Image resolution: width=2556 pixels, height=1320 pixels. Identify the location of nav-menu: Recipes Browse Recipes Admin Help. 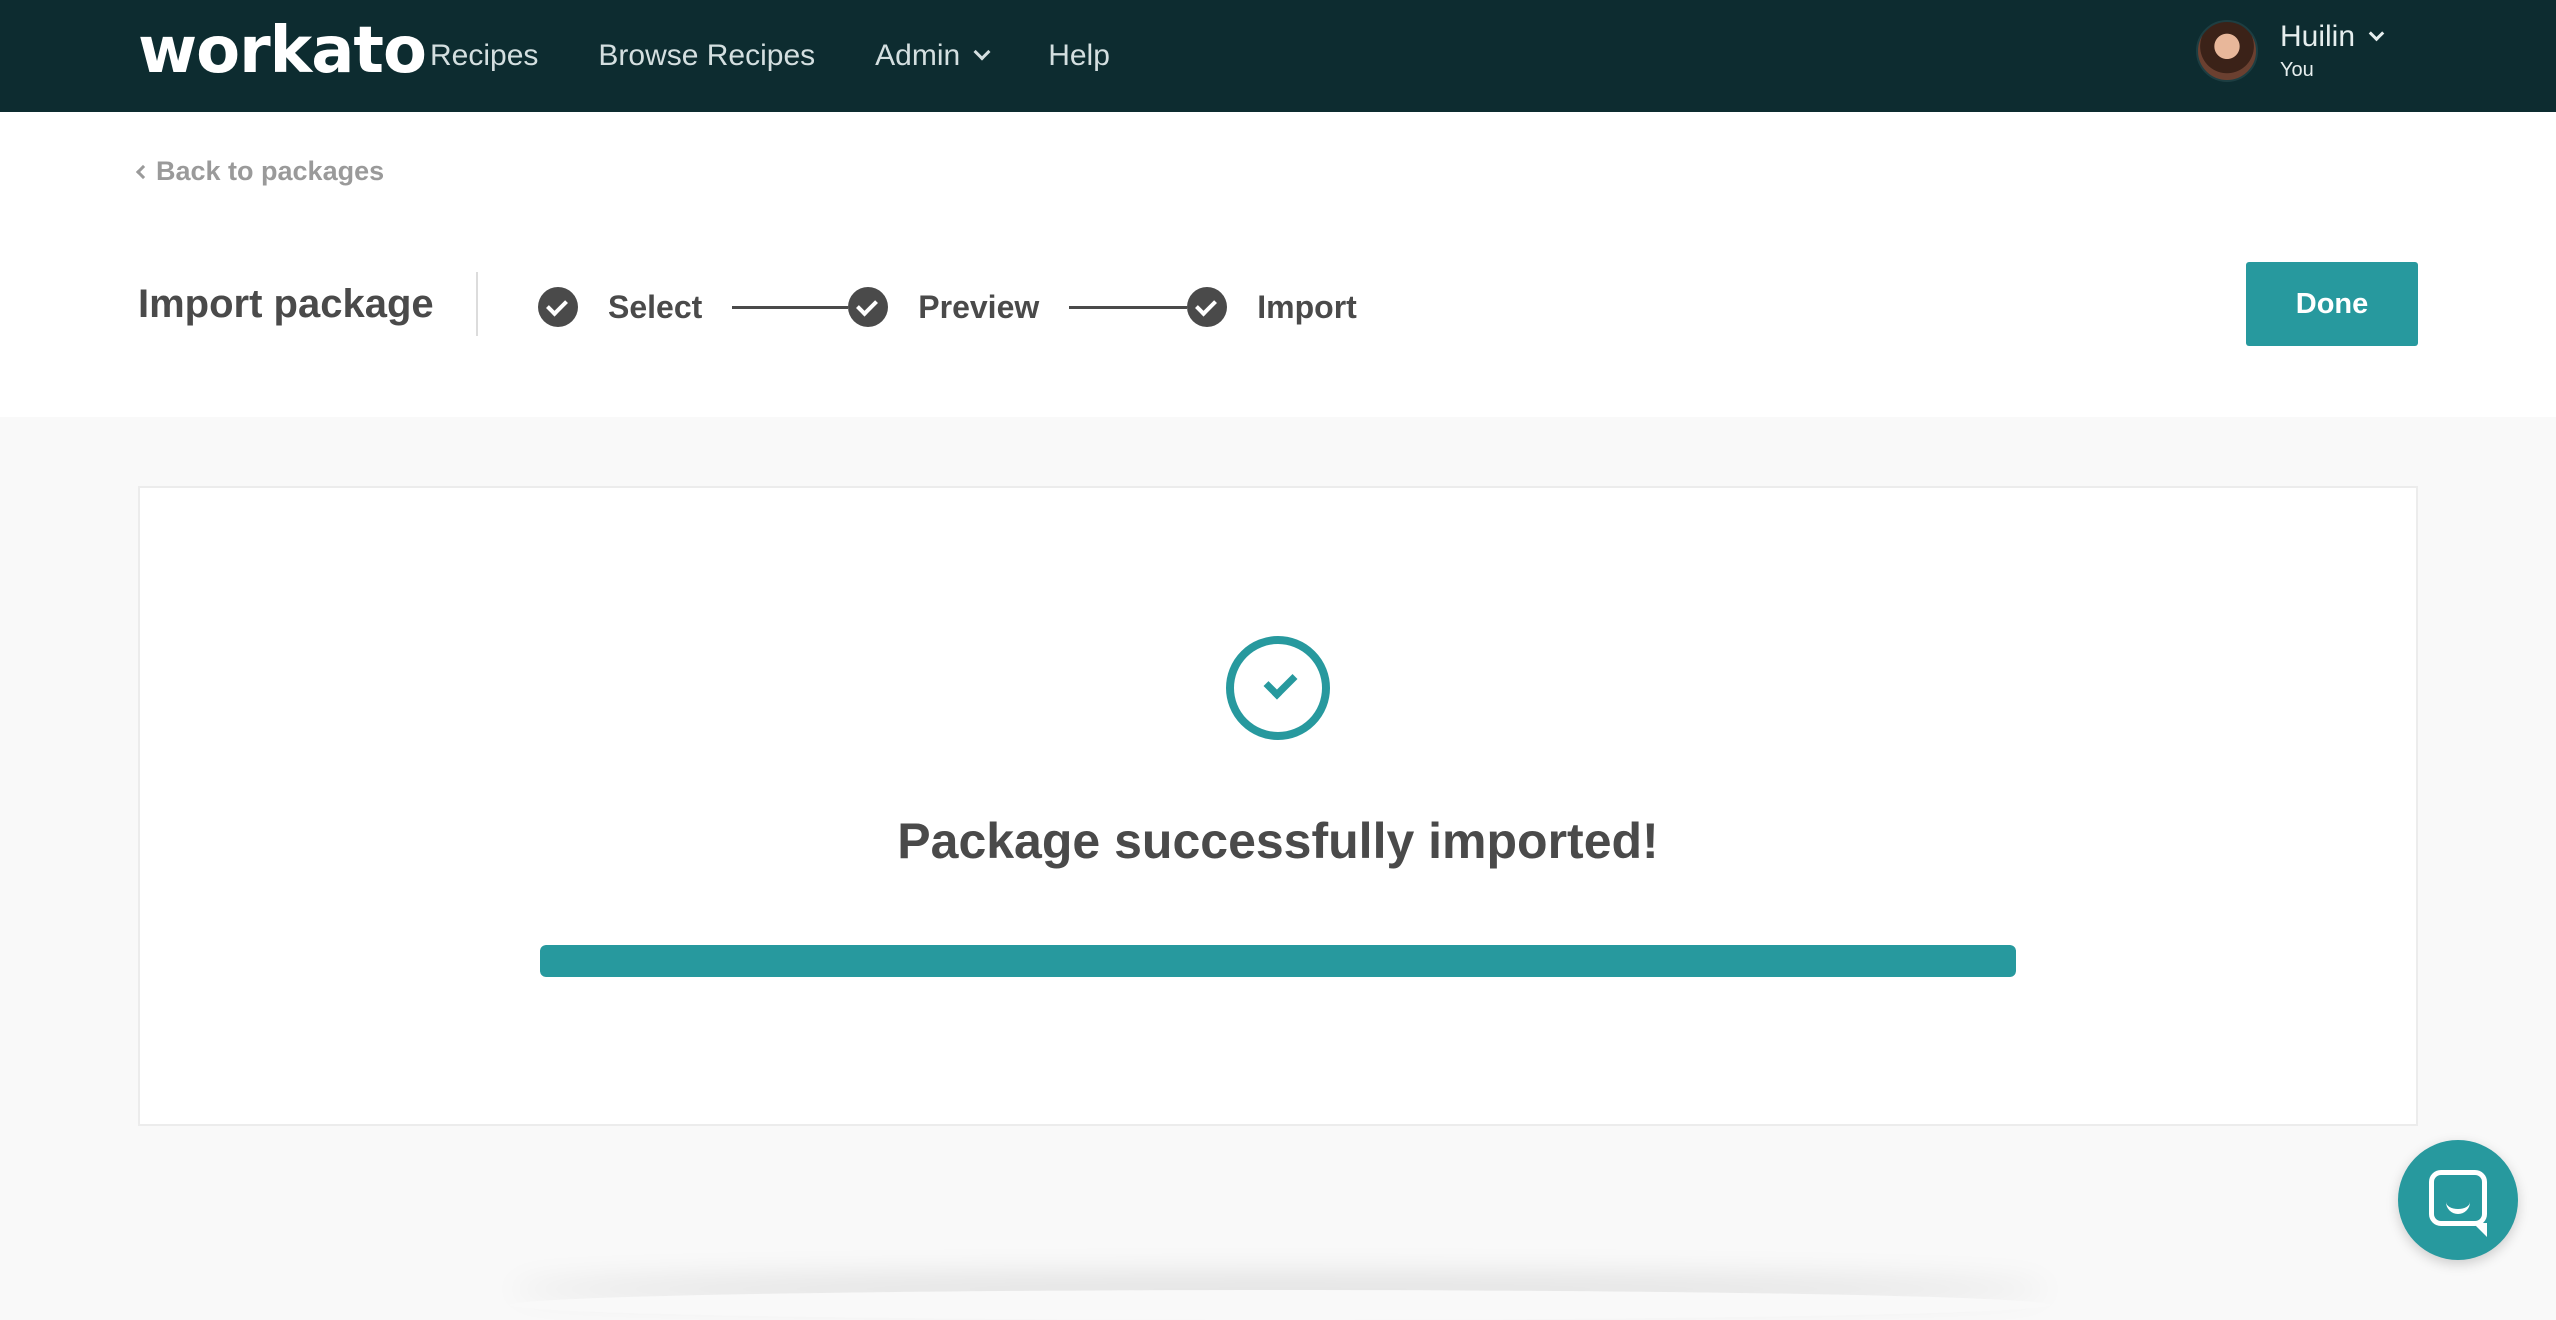
(800, 56).